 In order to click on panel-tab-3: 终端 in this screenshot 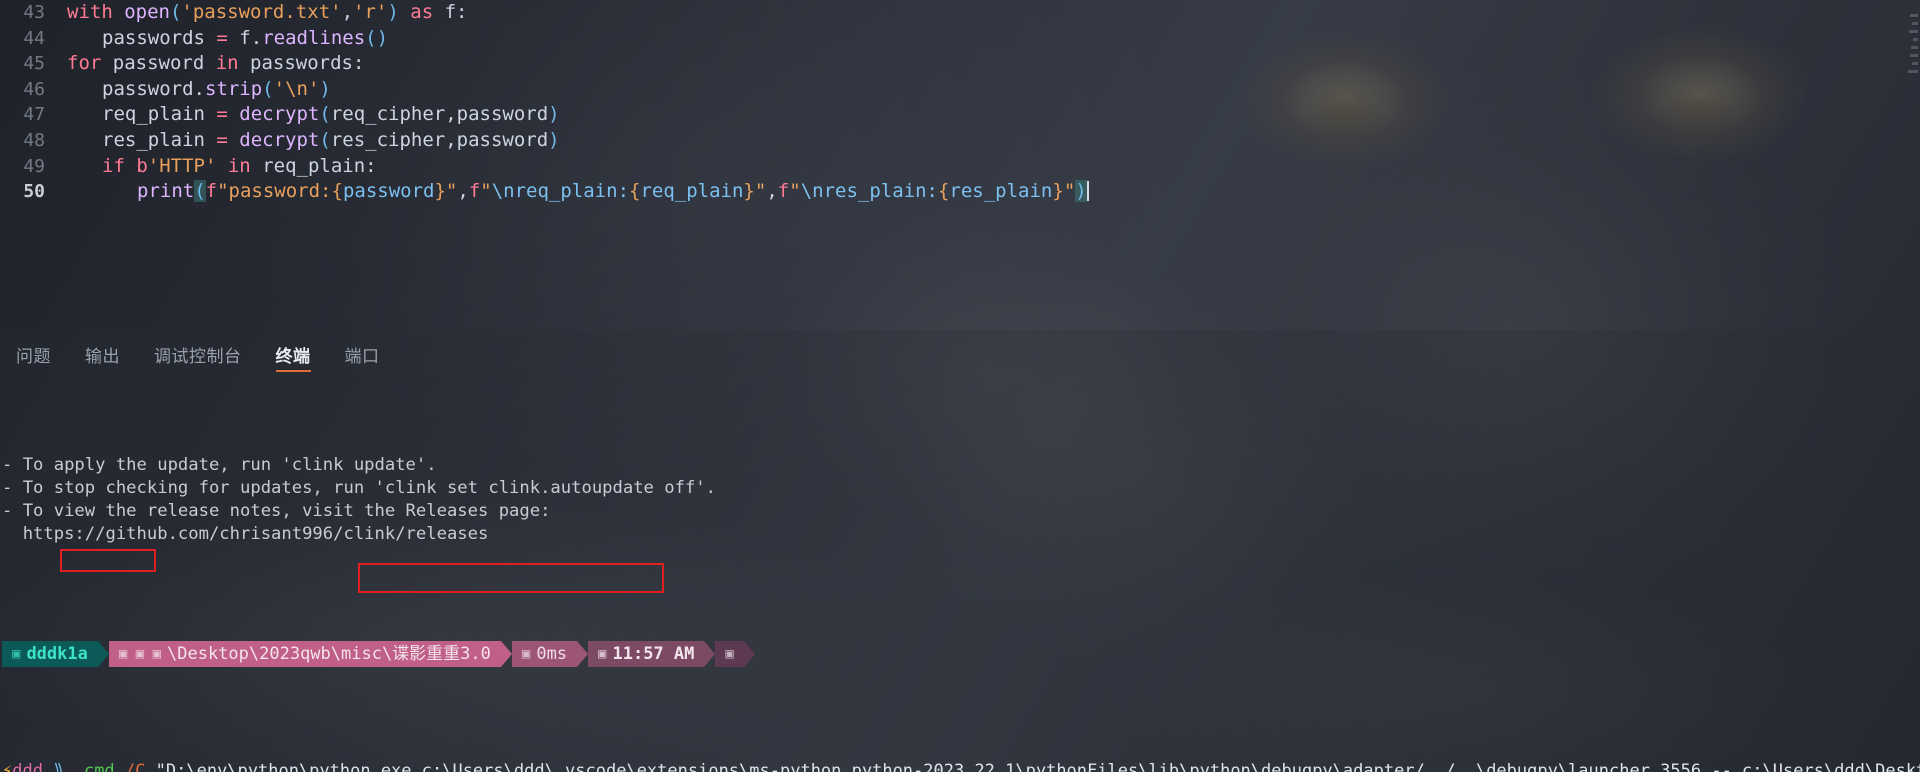, I will do `click(293, 354)`.